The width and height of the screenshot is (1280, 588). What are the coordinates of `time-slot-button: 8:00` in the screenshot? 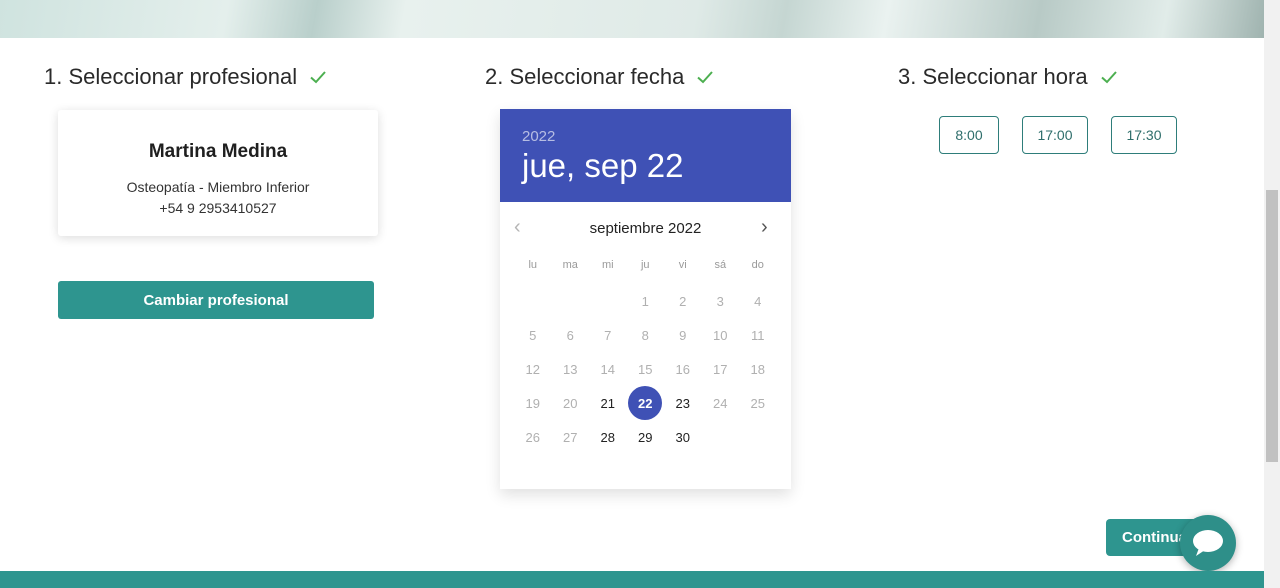 It's located at (969, 135).